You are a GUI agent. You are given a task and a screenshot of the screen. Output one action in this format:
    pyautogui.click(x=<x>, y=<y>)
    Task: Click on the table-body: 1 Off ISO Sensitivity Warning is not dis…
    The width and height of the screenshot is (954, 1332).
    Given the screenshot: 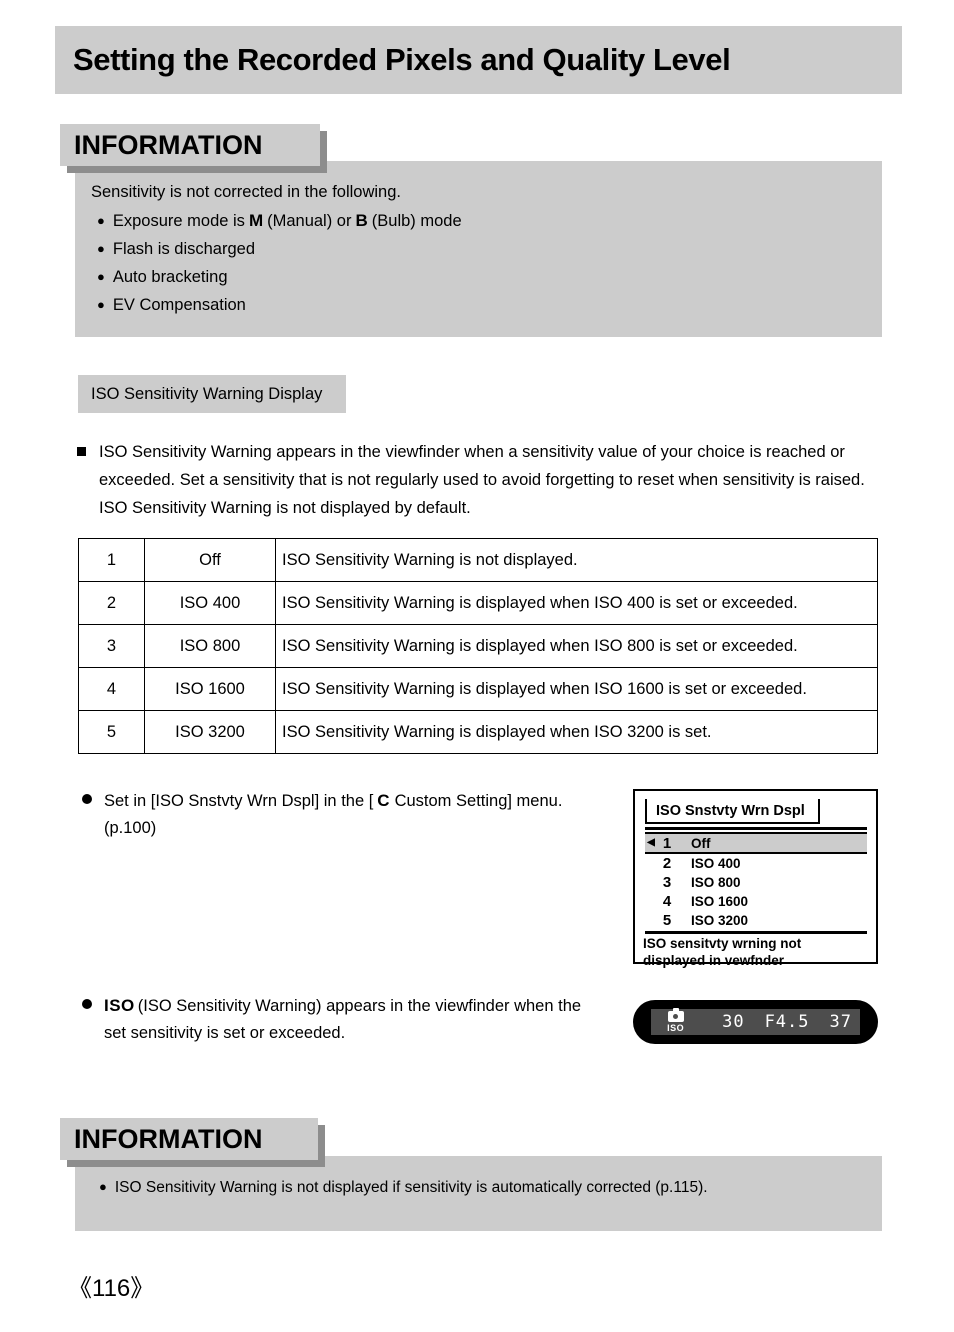 What is the action you would take?
    pyautogui.click(x=478, y=646)
    